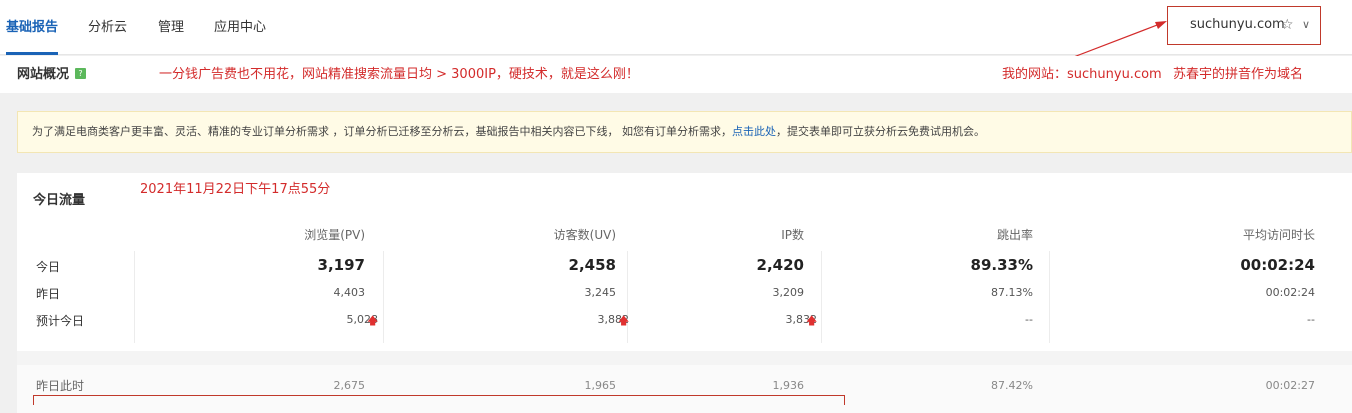  What do you see at coordinates (788, 385) in the screenshot?
I see `same-time-ip: 1,936` at bounding box center [788, 385].